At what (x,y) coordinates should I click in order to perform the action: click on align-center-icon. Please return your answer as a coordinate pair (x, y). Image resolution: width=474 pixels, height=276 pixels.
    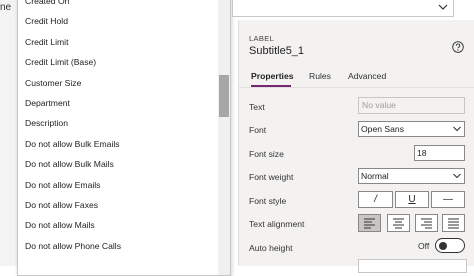
    Looking at the image, I should click on (398, 223).